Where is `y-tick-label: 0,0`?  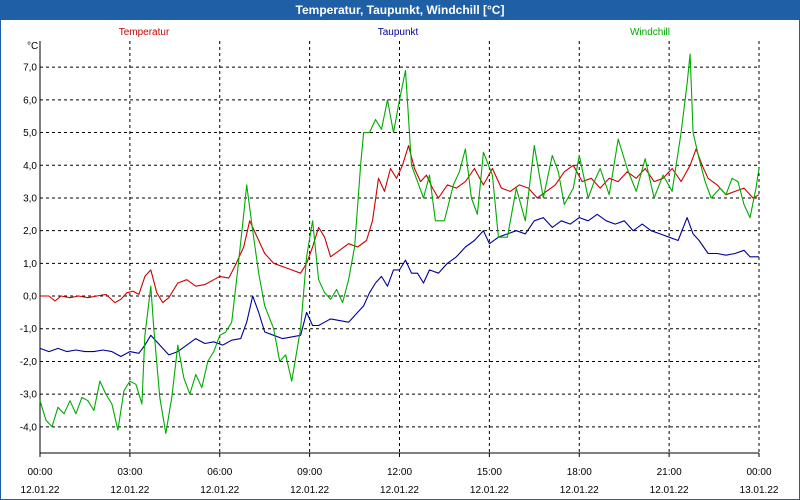
y-tick-label: 0,0 is located at coordinates (30, 297).